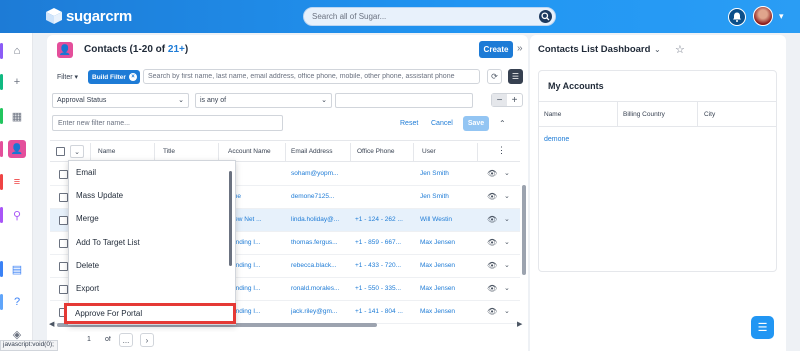  What do you see at coordinates (502, 123) in the screenshot?
I see `chevron-up-icon: ⌃` at bounding box center [502, 123].